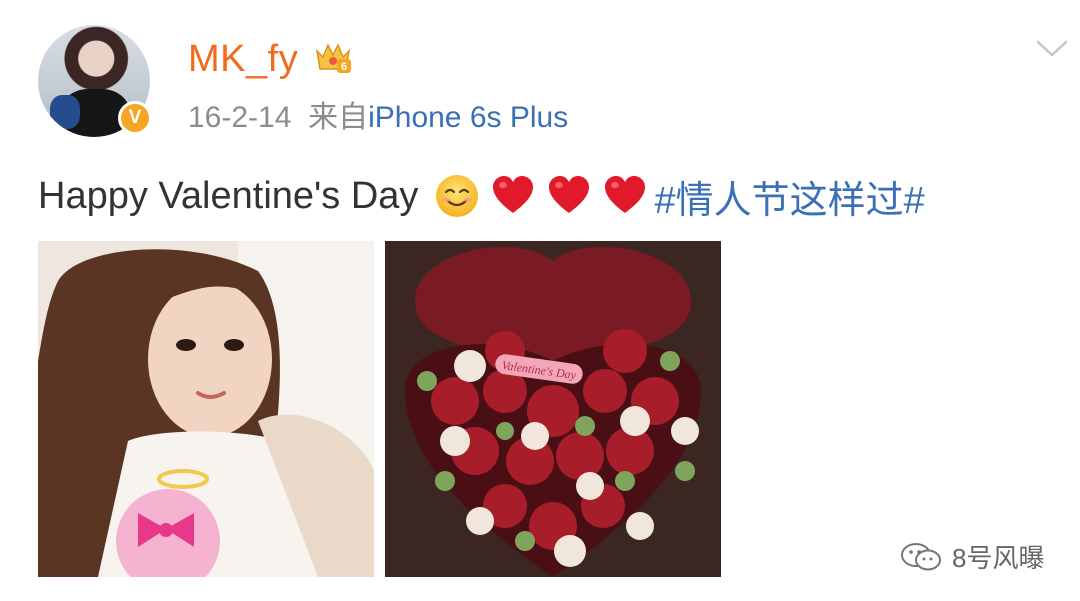 The image size is (1080, 601). Describe the element at coordinates (468, 117) in the screenshot. I see `source-device-link: iPhone 6s Plus` at that location.